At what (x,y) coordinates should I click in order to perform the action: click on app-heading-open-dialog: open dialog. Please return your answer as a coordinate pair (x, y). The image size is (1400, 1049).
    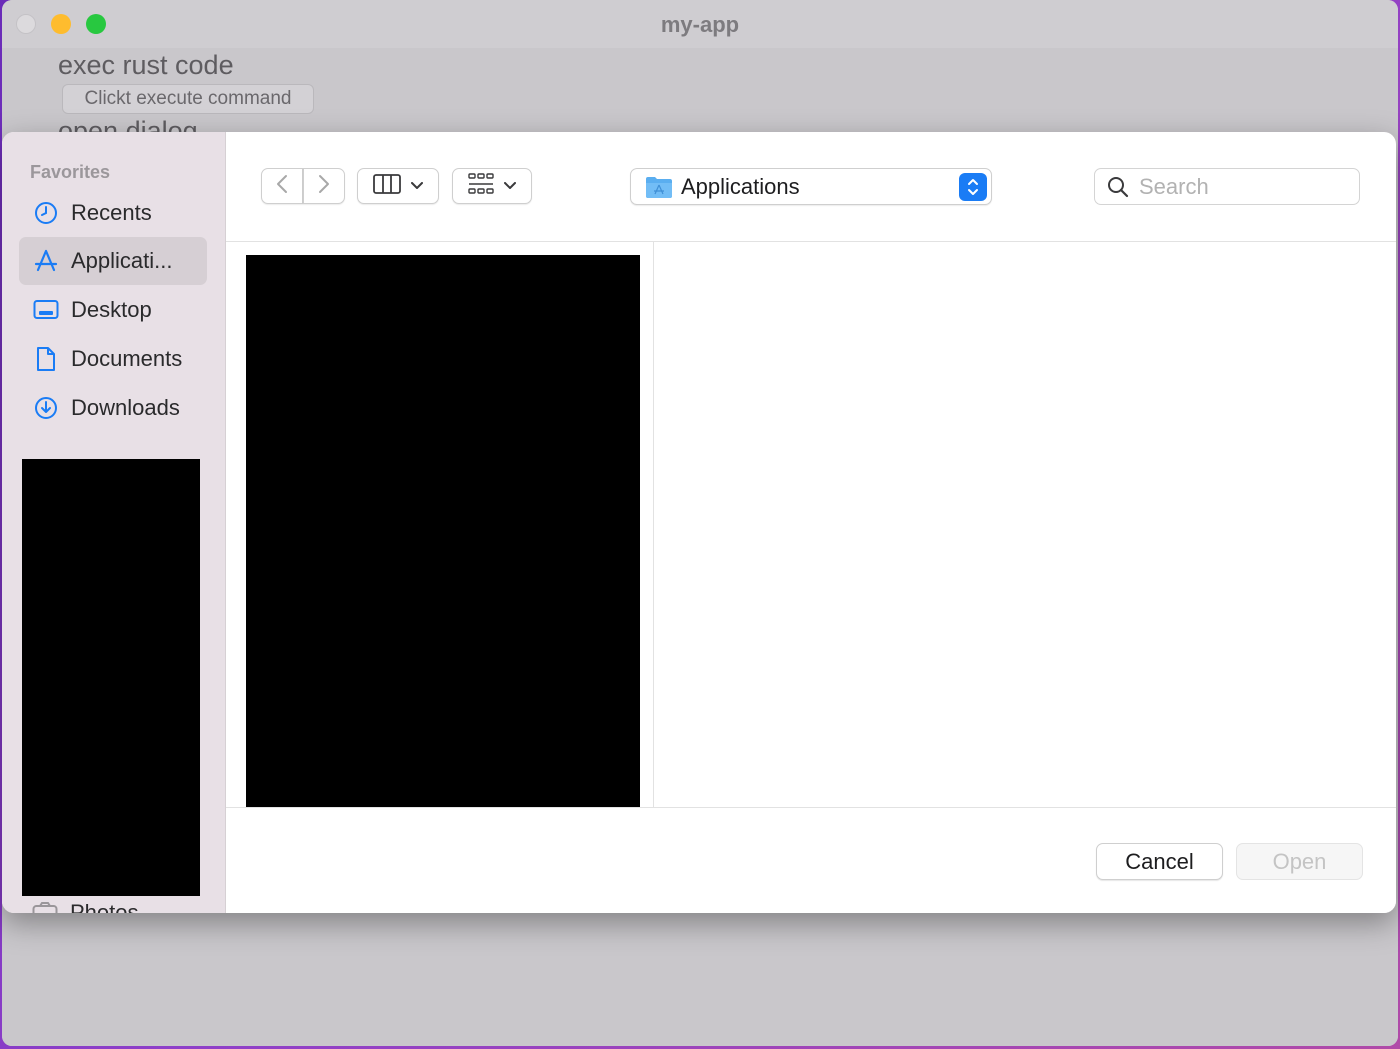
    Looking at the image, I should click on (128, 124).